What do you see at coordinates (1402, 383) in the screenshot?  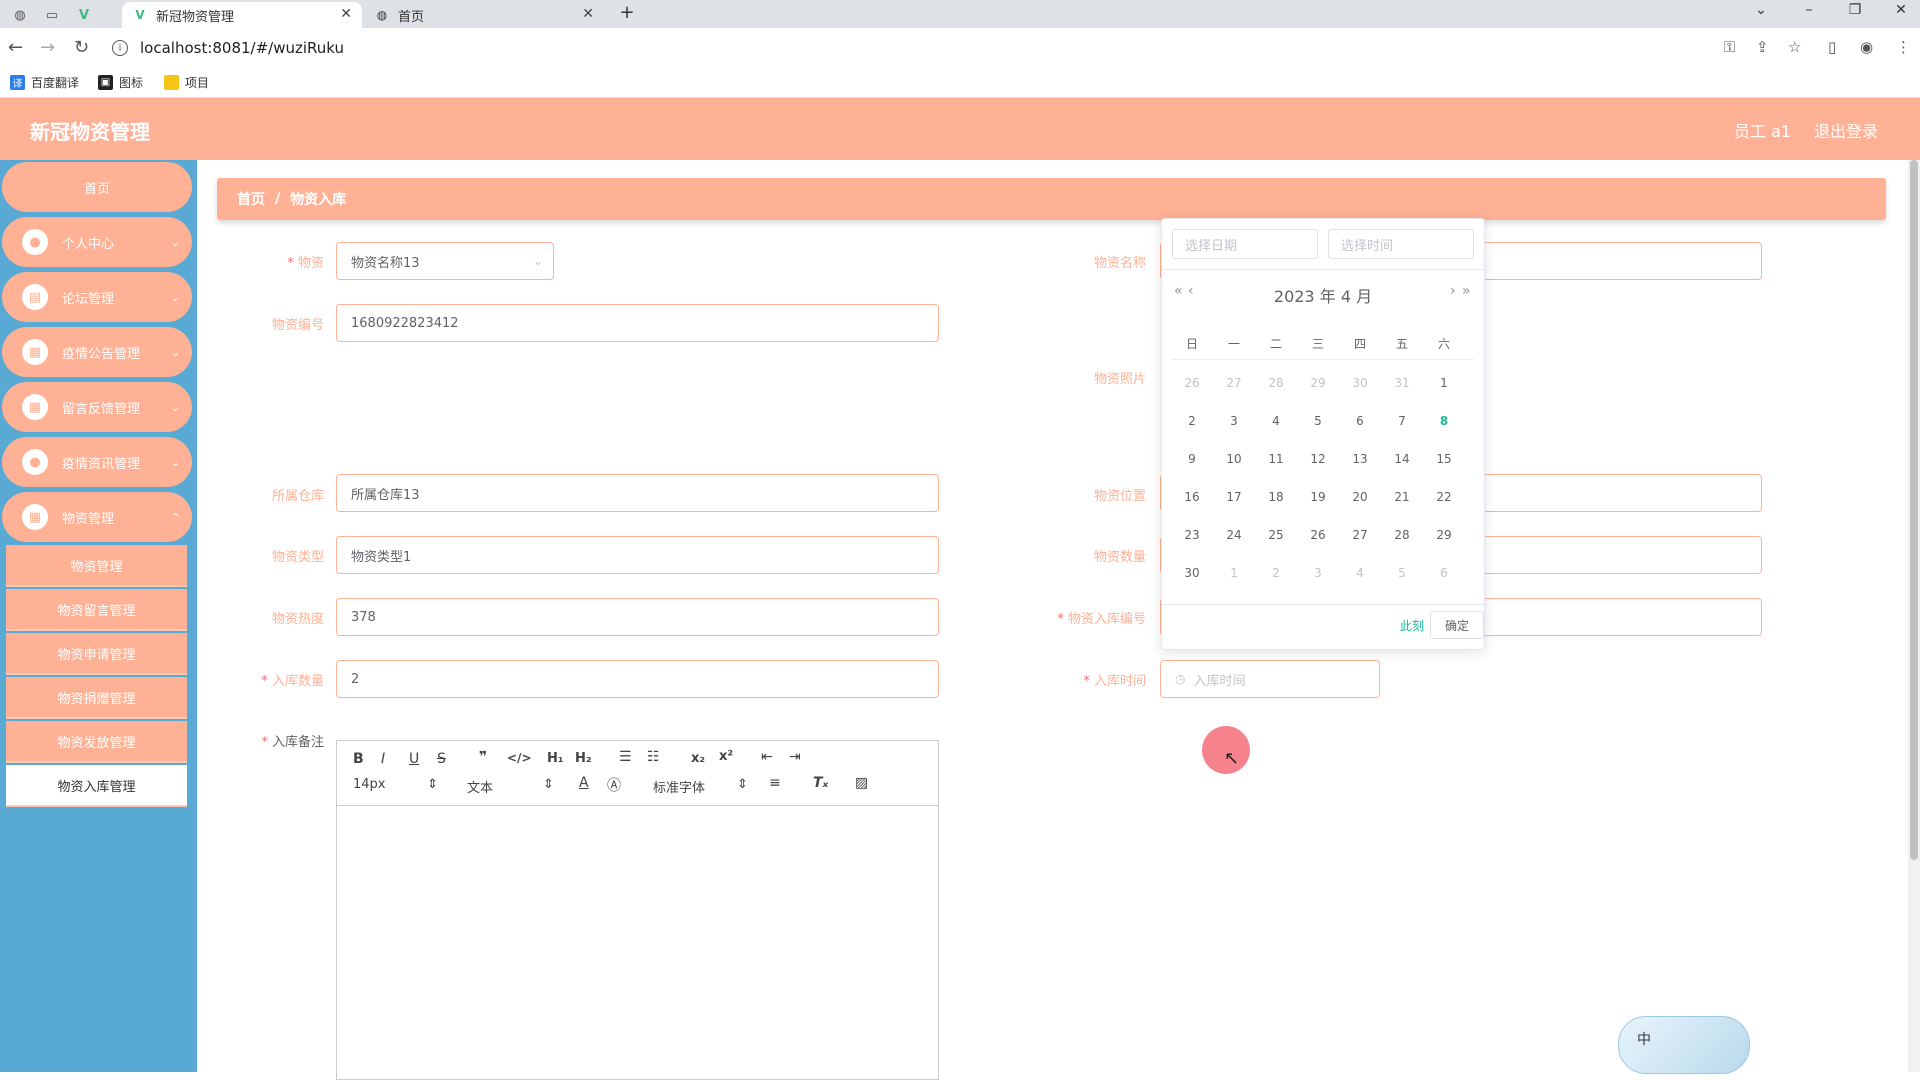 I see `calendar-day: 31` at bounding box center [1402, 383].